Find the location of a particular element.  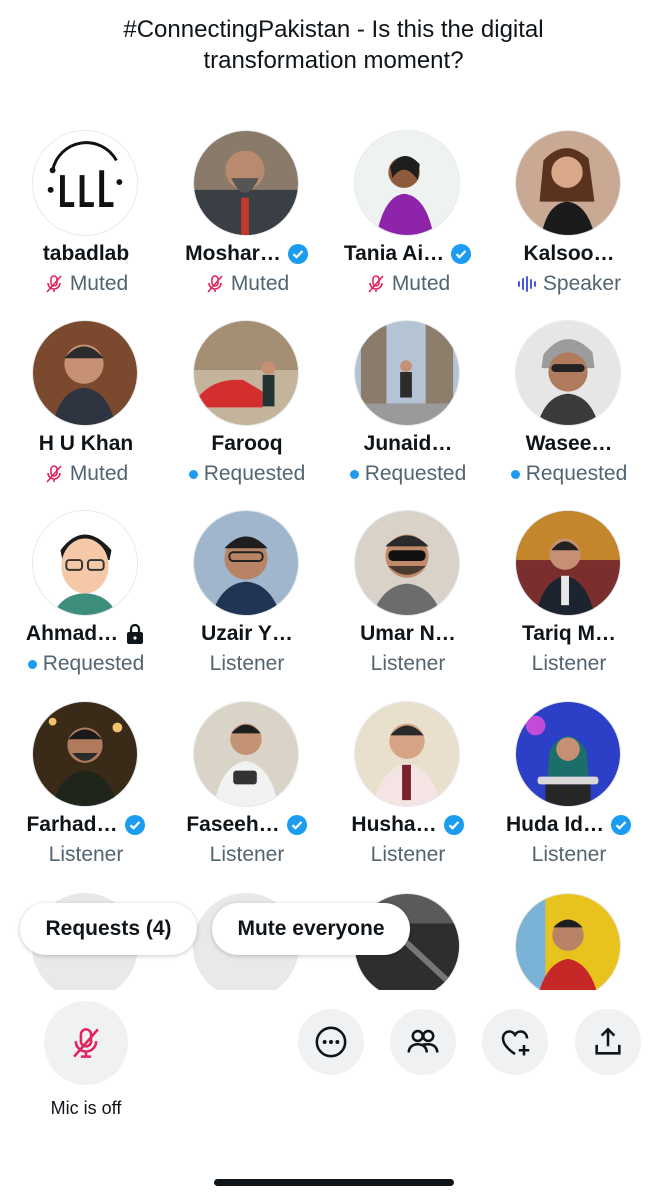

share-button is located at coordinates (608, 1042).